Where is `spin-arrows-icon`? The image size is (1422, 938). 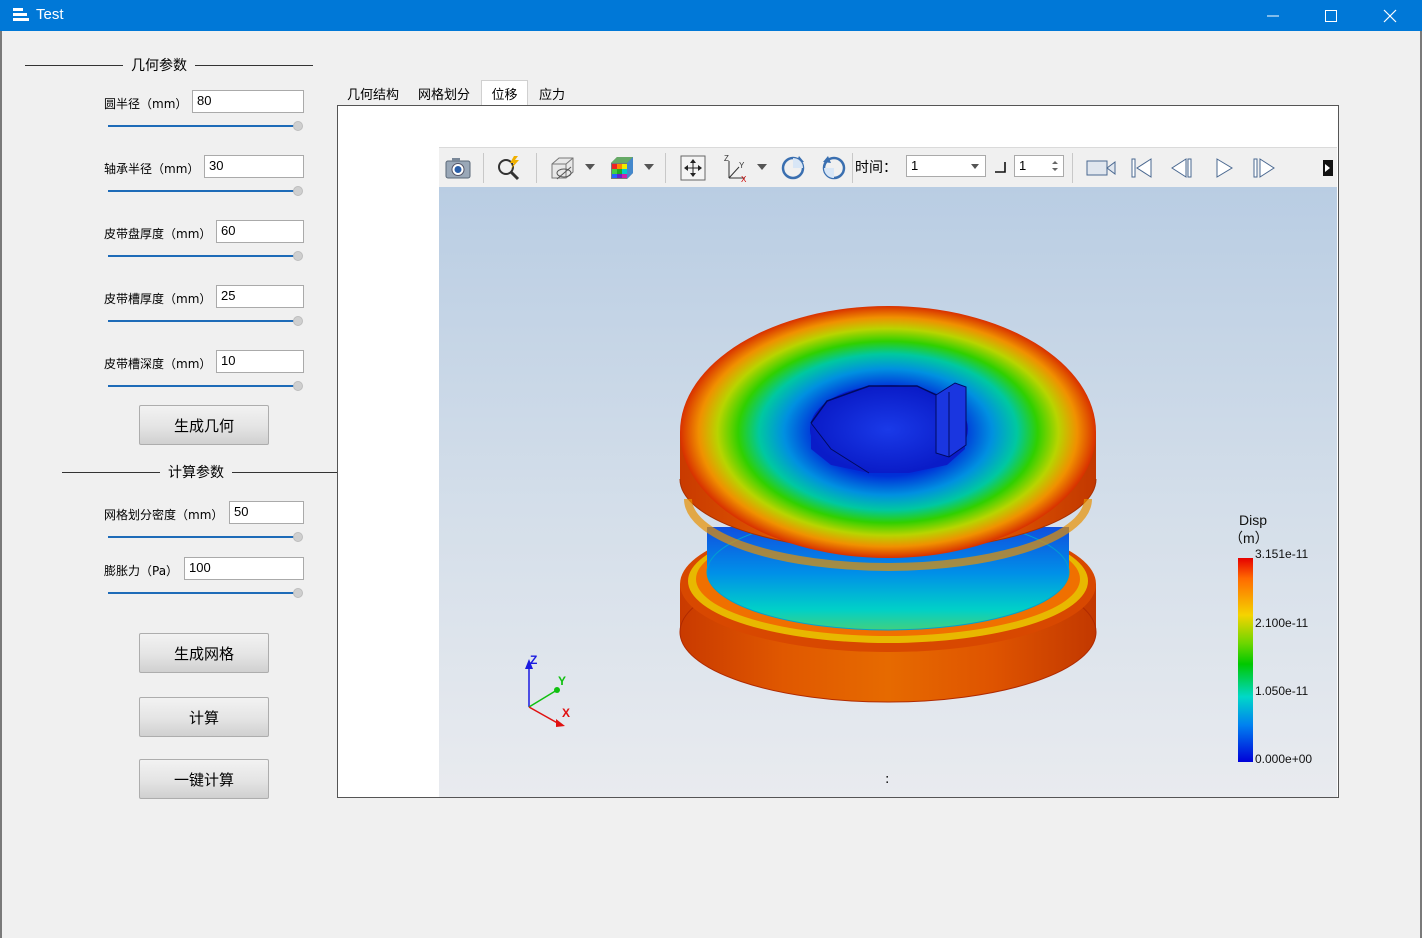
spin-arrows-icon is located at coordinates (1055, 166).